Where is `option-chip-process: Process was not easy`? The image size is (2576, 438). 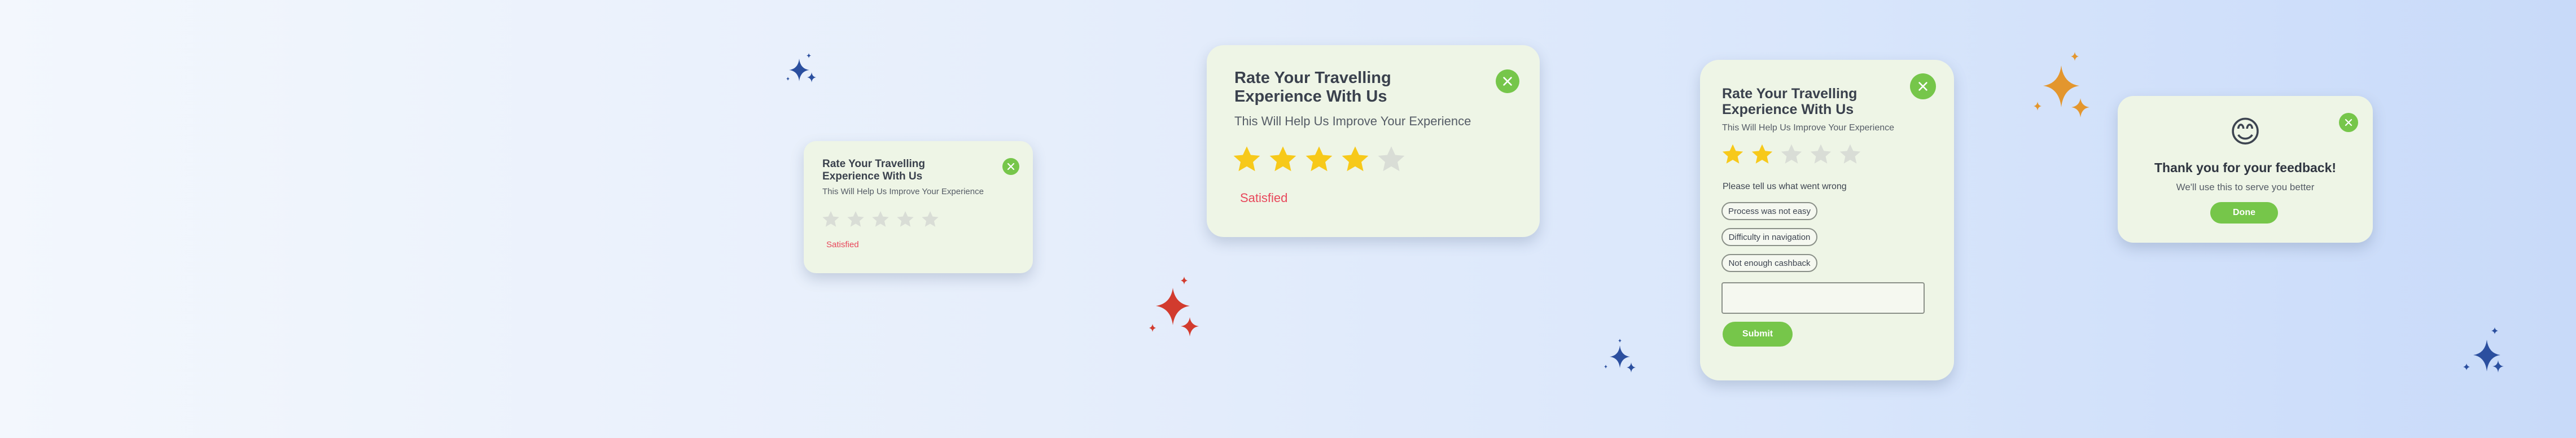
option-chip-process: Process was not easy is located at coordinates (1769, 211).